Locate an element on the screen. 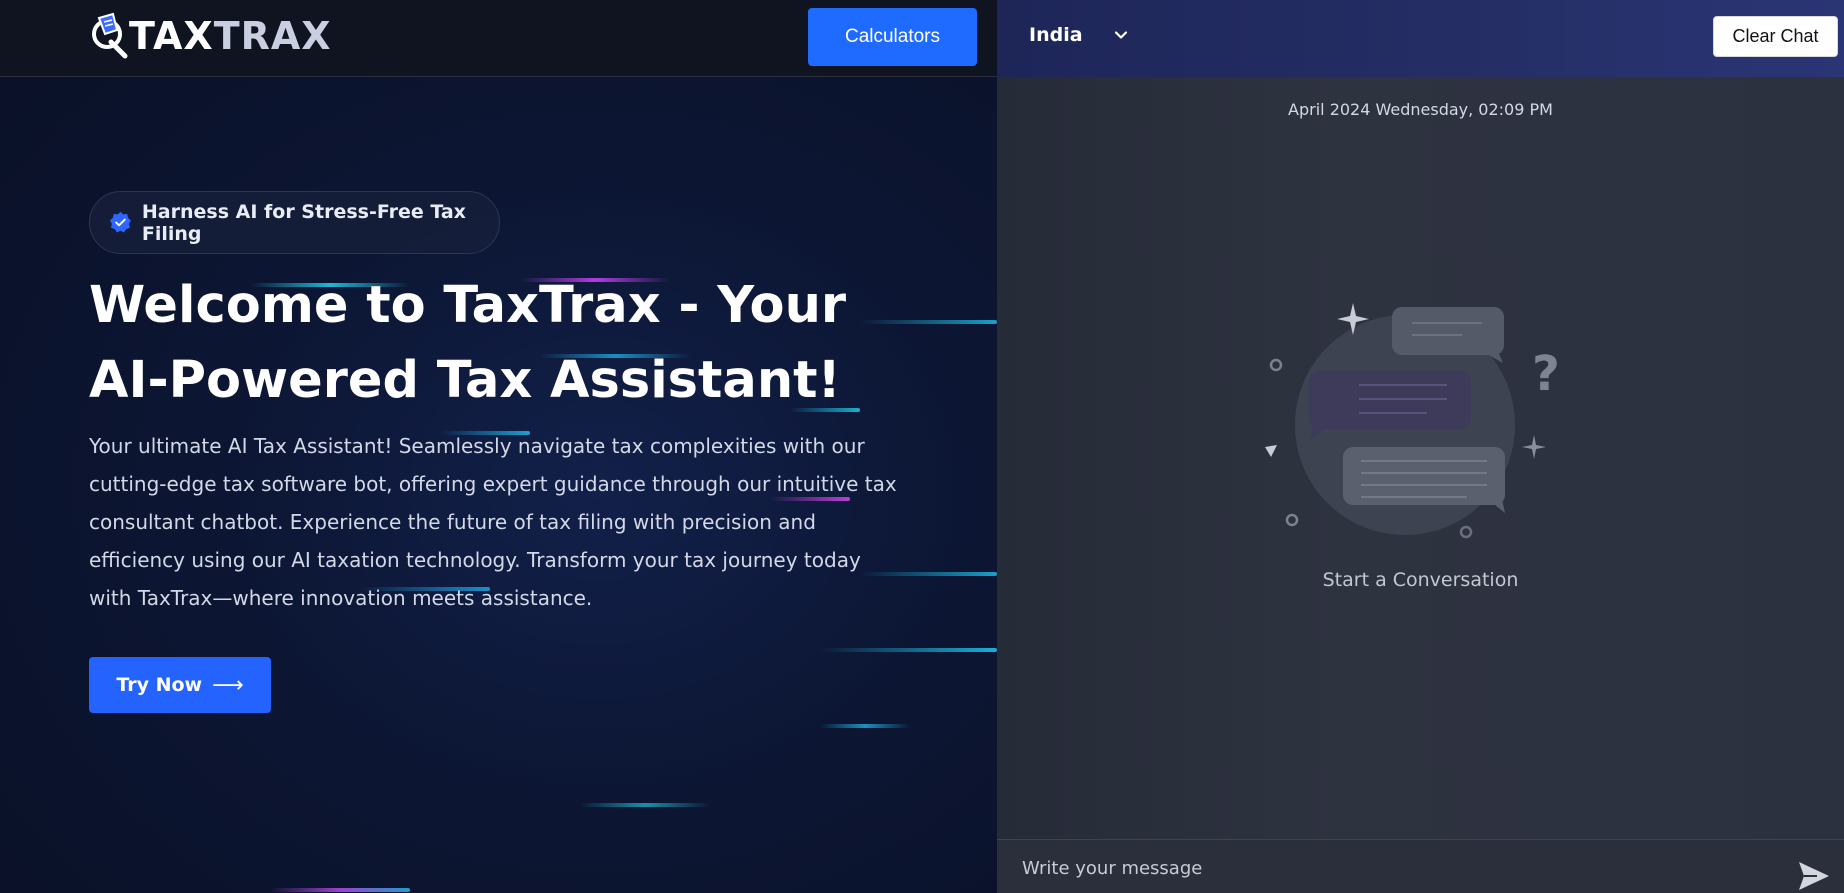 This screenshot has height=893, width=1844. send-icon is located at coordinates (1814, 876).